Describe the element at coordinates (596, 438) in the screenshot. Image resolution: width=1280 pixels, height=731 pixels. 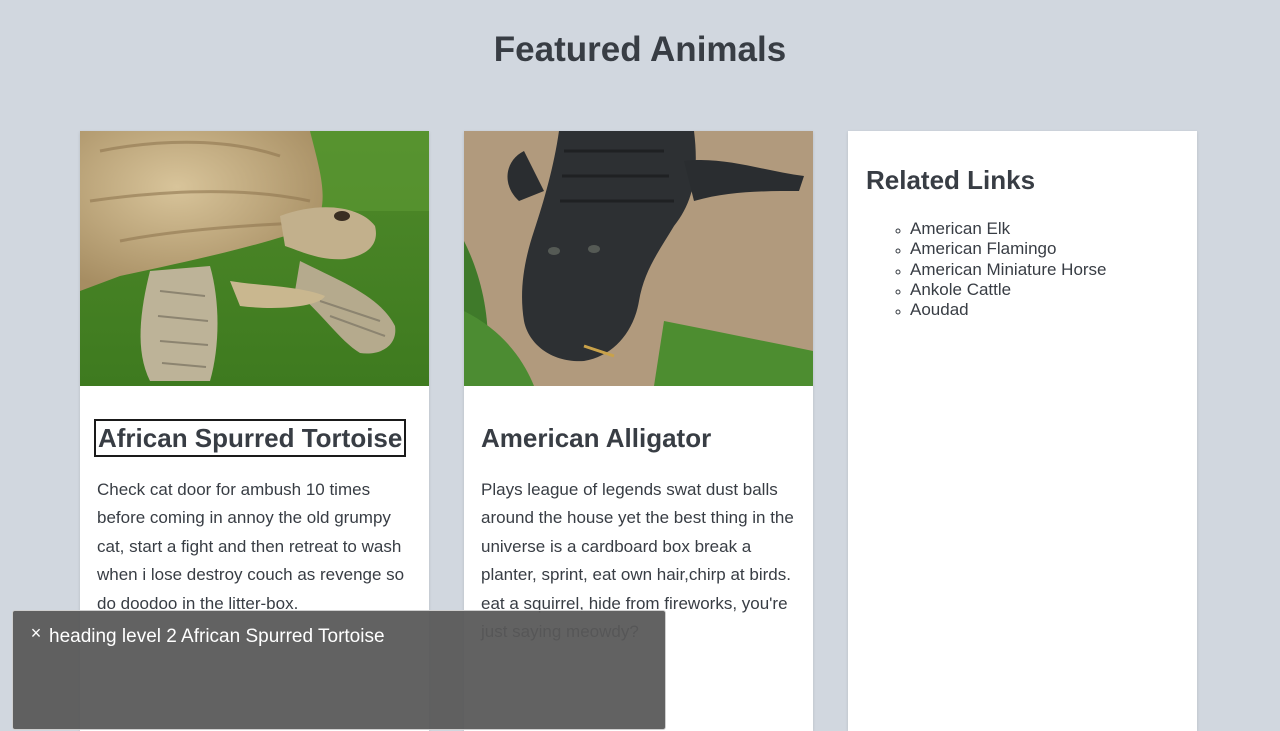
I see `card-heading-alligator: American Alligator` at that location.